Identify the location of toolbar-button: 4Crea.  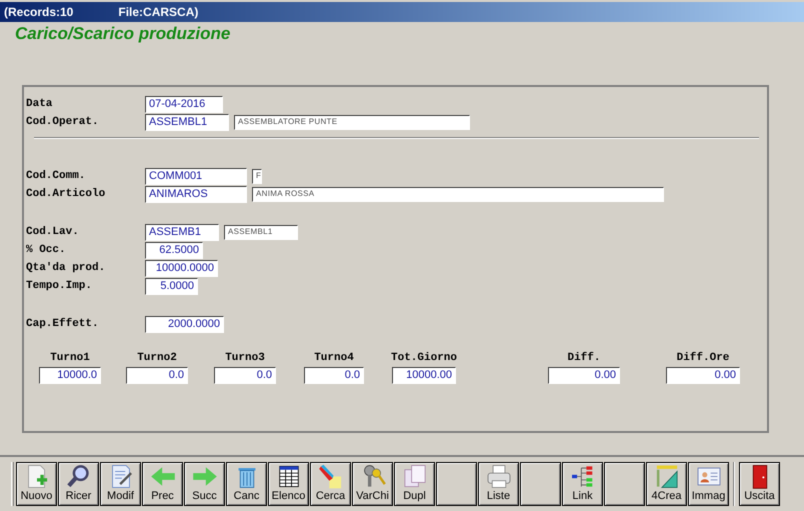
(666, 484).